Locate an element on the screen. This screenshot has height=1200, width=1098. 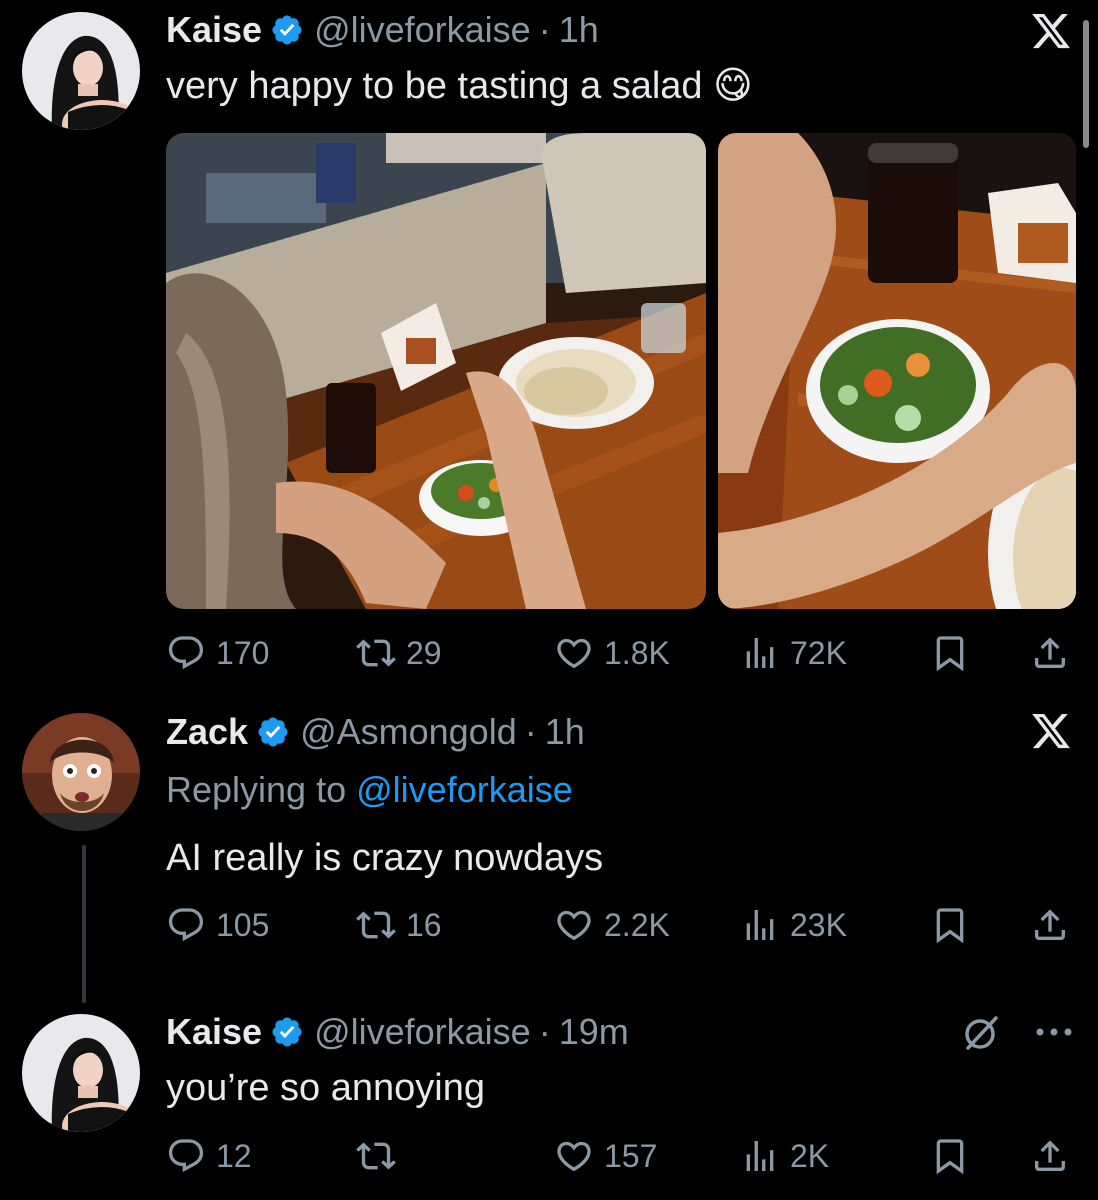
tweet-2-header: Zack @Asmongold · 1h is located at coordinates (375, 732).